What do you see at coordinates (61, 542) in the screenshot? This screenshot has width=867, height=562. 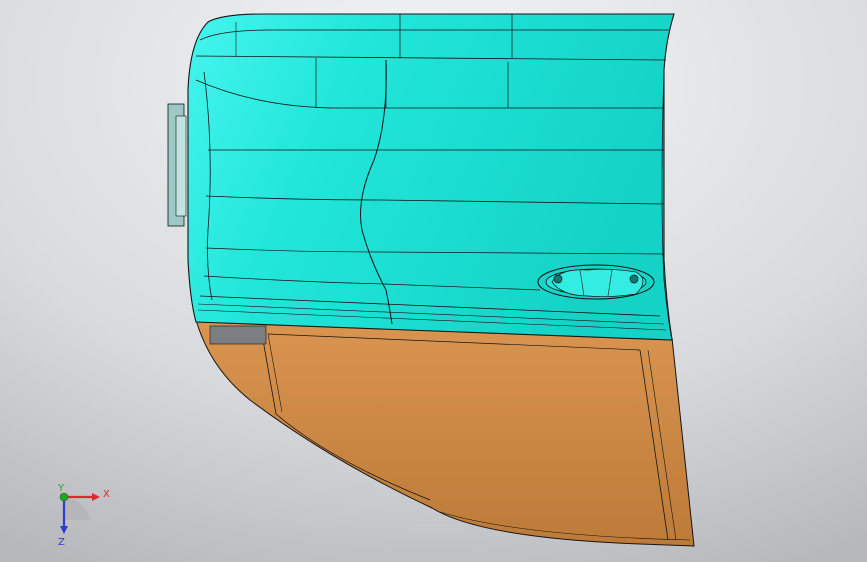 I see `z-axis-label: Z` at bounding box center [61, 542].